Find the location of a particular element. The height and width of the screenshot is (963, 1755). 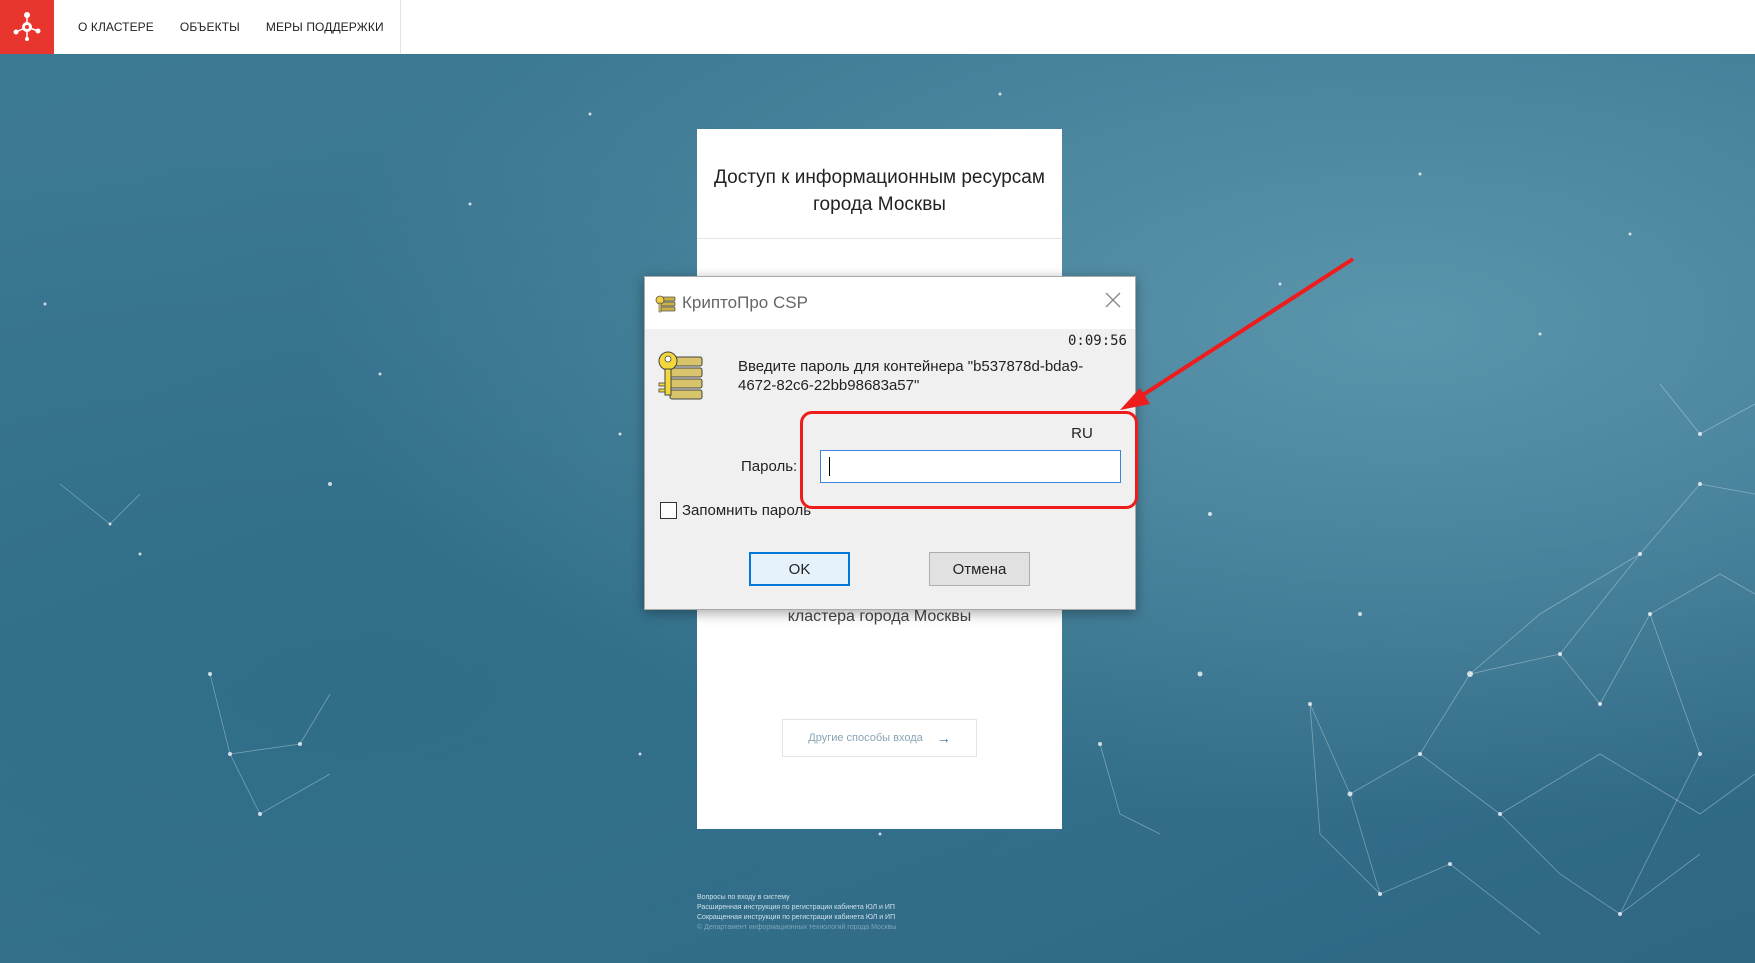

password-prompt-line2: 4672-82c6-22bb98683a57" is located at coordinates (829, 385).